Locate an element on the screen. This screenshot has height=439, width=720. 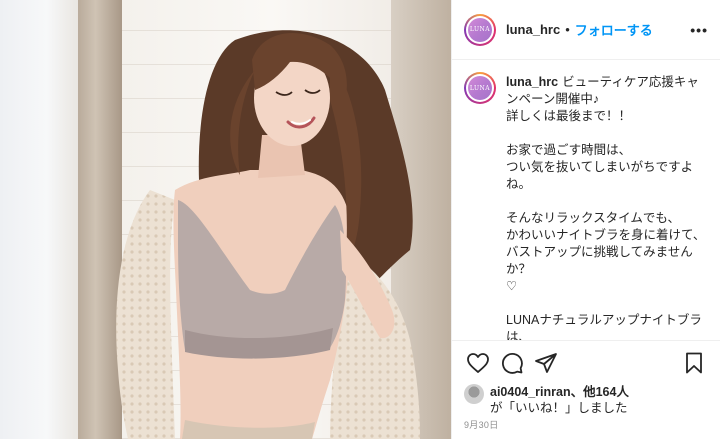
follow-button: フォローする is located at coordinates (614, 29).